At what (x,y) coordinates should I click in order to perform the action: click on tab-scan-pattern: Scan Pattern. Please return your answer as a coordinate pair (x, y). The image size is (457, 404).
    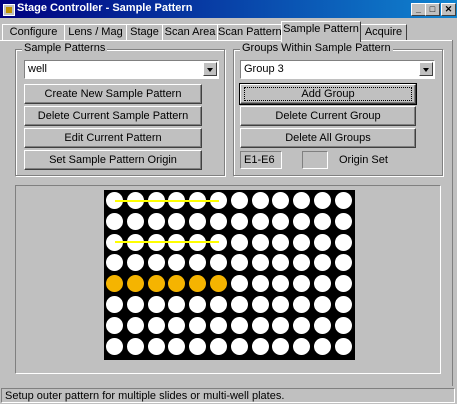
    Looking at the image, I should click on (249, 32).